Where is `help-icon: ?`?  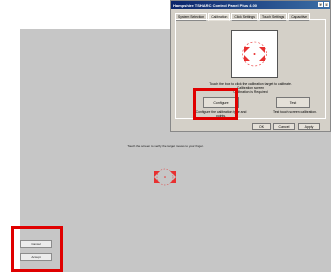 help-icon: ? is located at coordinates (320, 4).